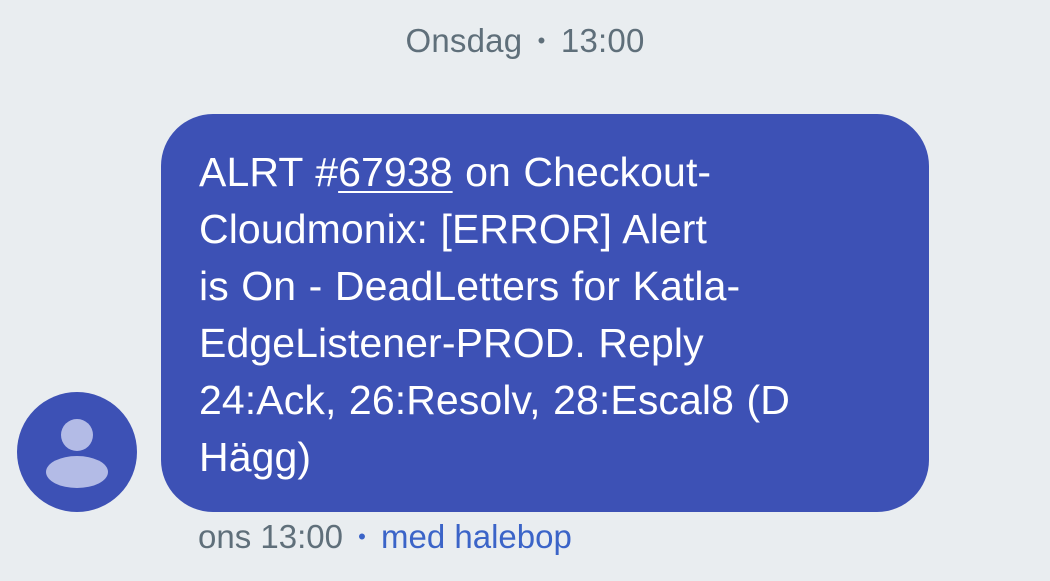 The image size is (1050, 581). I want to click on contact-avatar, so click(77, 452).